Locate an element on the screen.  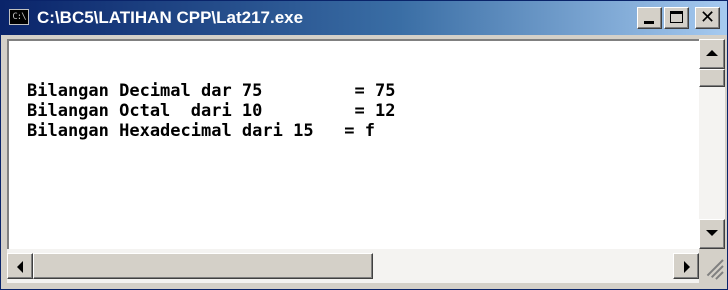
scroll-up-button is located at coordinates (712, 54).